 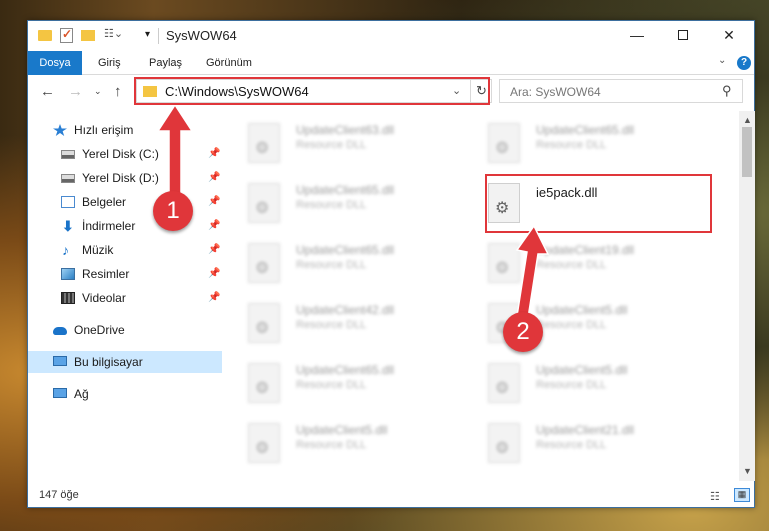 What do you see at coordinates (68, 274) in the screenshot?
I see `pictures-icon` at bounding box center [68, 274].